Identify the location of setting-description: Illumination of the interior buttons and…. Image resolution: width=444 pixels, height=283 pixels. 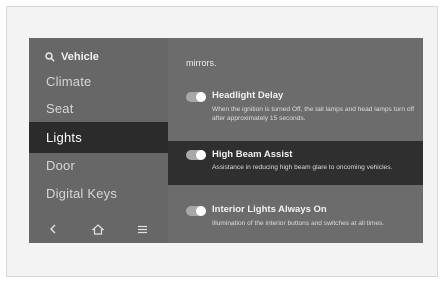
(298, 223).